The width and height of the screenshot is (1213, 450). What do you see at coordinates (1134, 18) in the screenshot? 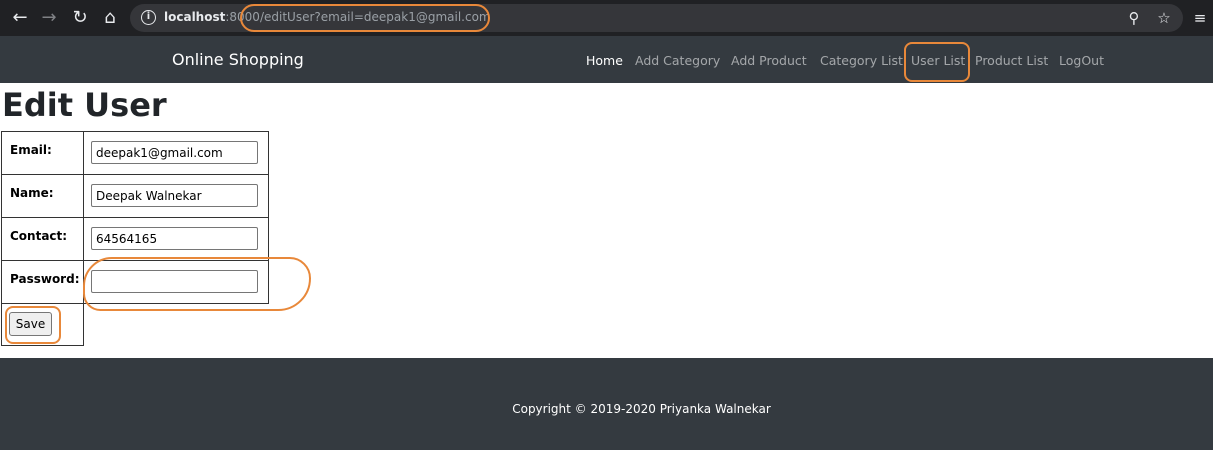
I see `zoom-icon: ⚲` at bounding box center [1134, 18].